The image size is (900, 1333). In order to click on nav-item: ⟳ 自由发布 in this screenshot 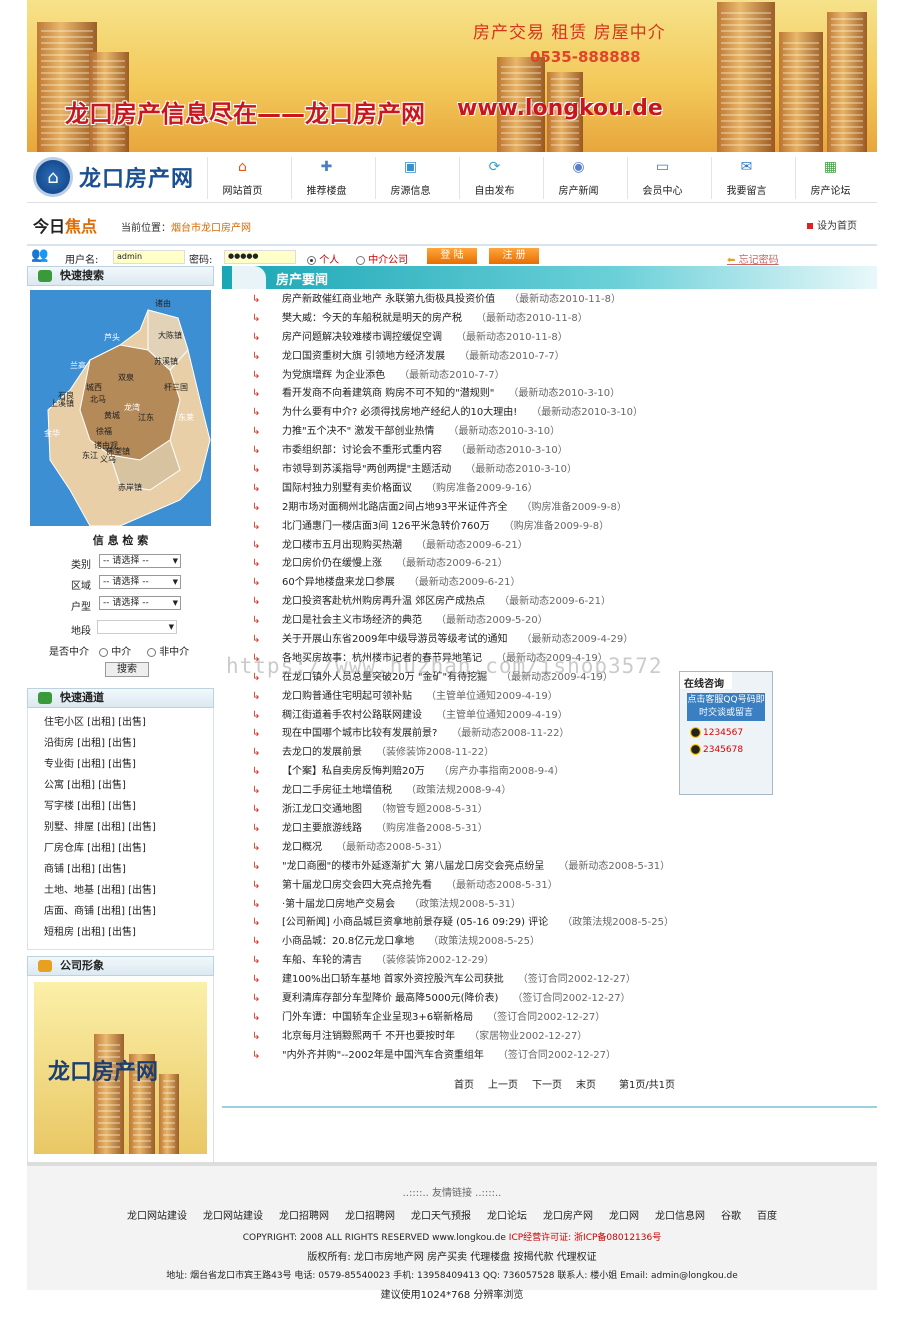, I will do `click(494, 178)`.